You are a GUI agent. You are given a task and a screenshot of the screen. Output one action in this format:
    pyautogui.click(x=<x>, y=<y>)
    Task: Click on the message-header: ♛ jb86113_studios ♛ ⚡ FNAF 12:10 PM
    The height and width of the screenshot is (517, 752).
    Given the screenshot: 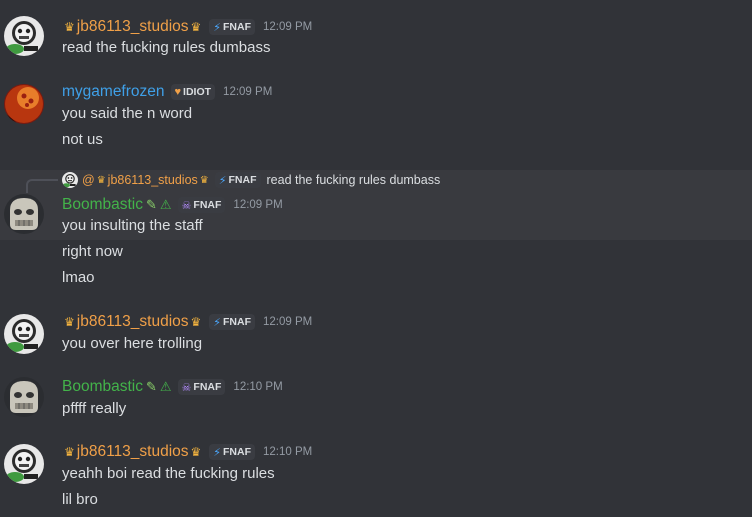 What is the action you would take?
    pyautogui.click(x=187, y=452)
    